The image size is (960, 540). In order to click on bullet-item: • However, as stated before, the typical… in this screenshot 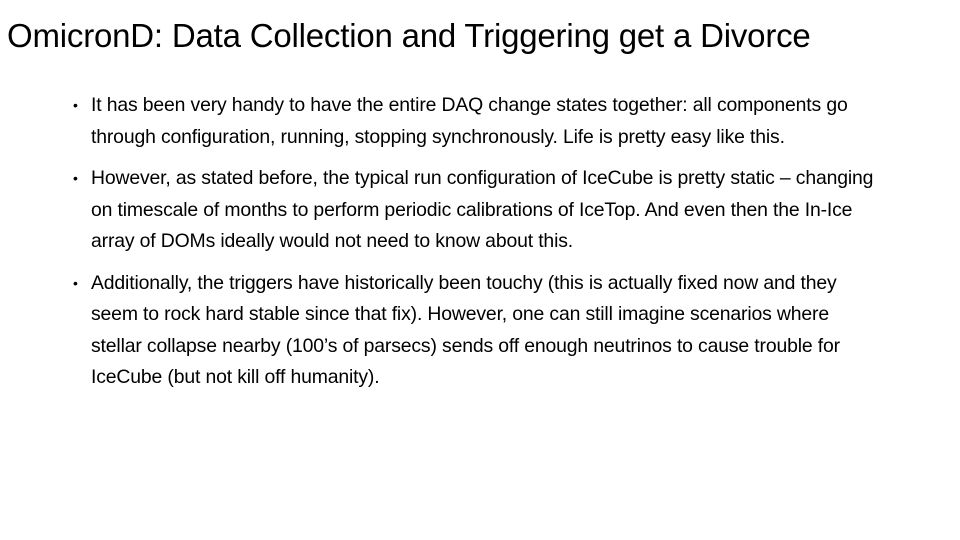, I will do `click(475, 210)`.